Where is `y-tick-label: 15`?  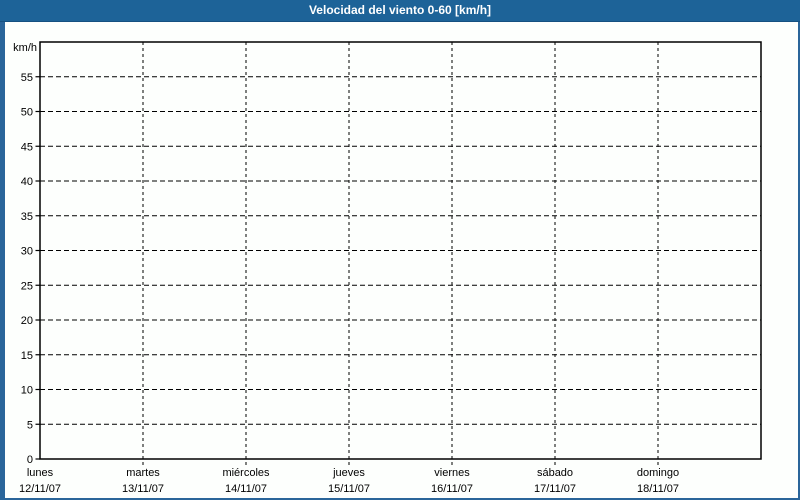
y-tick-label: 15 is located at coordinates (27, 356).